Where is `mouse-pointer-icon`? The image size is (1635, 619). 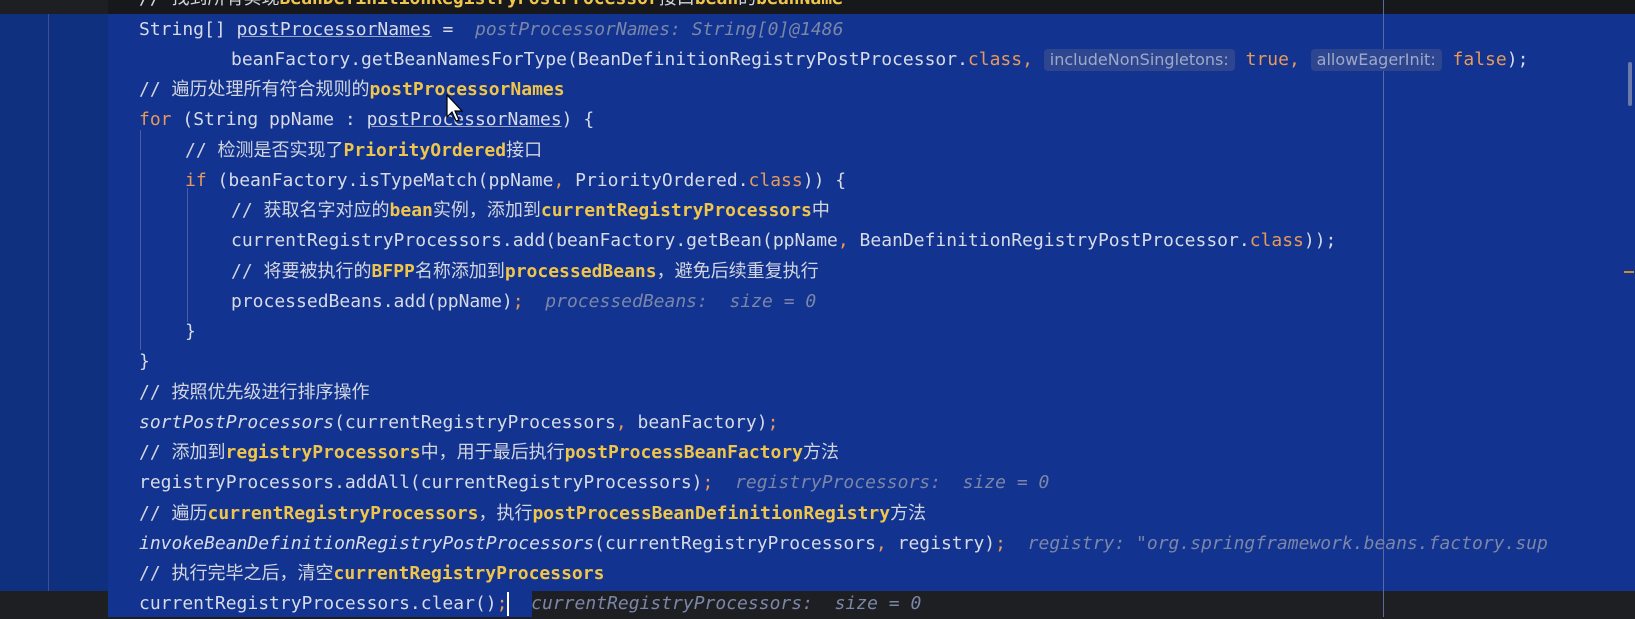
mouse-pointer-icon is located at coordinates (455, 108).